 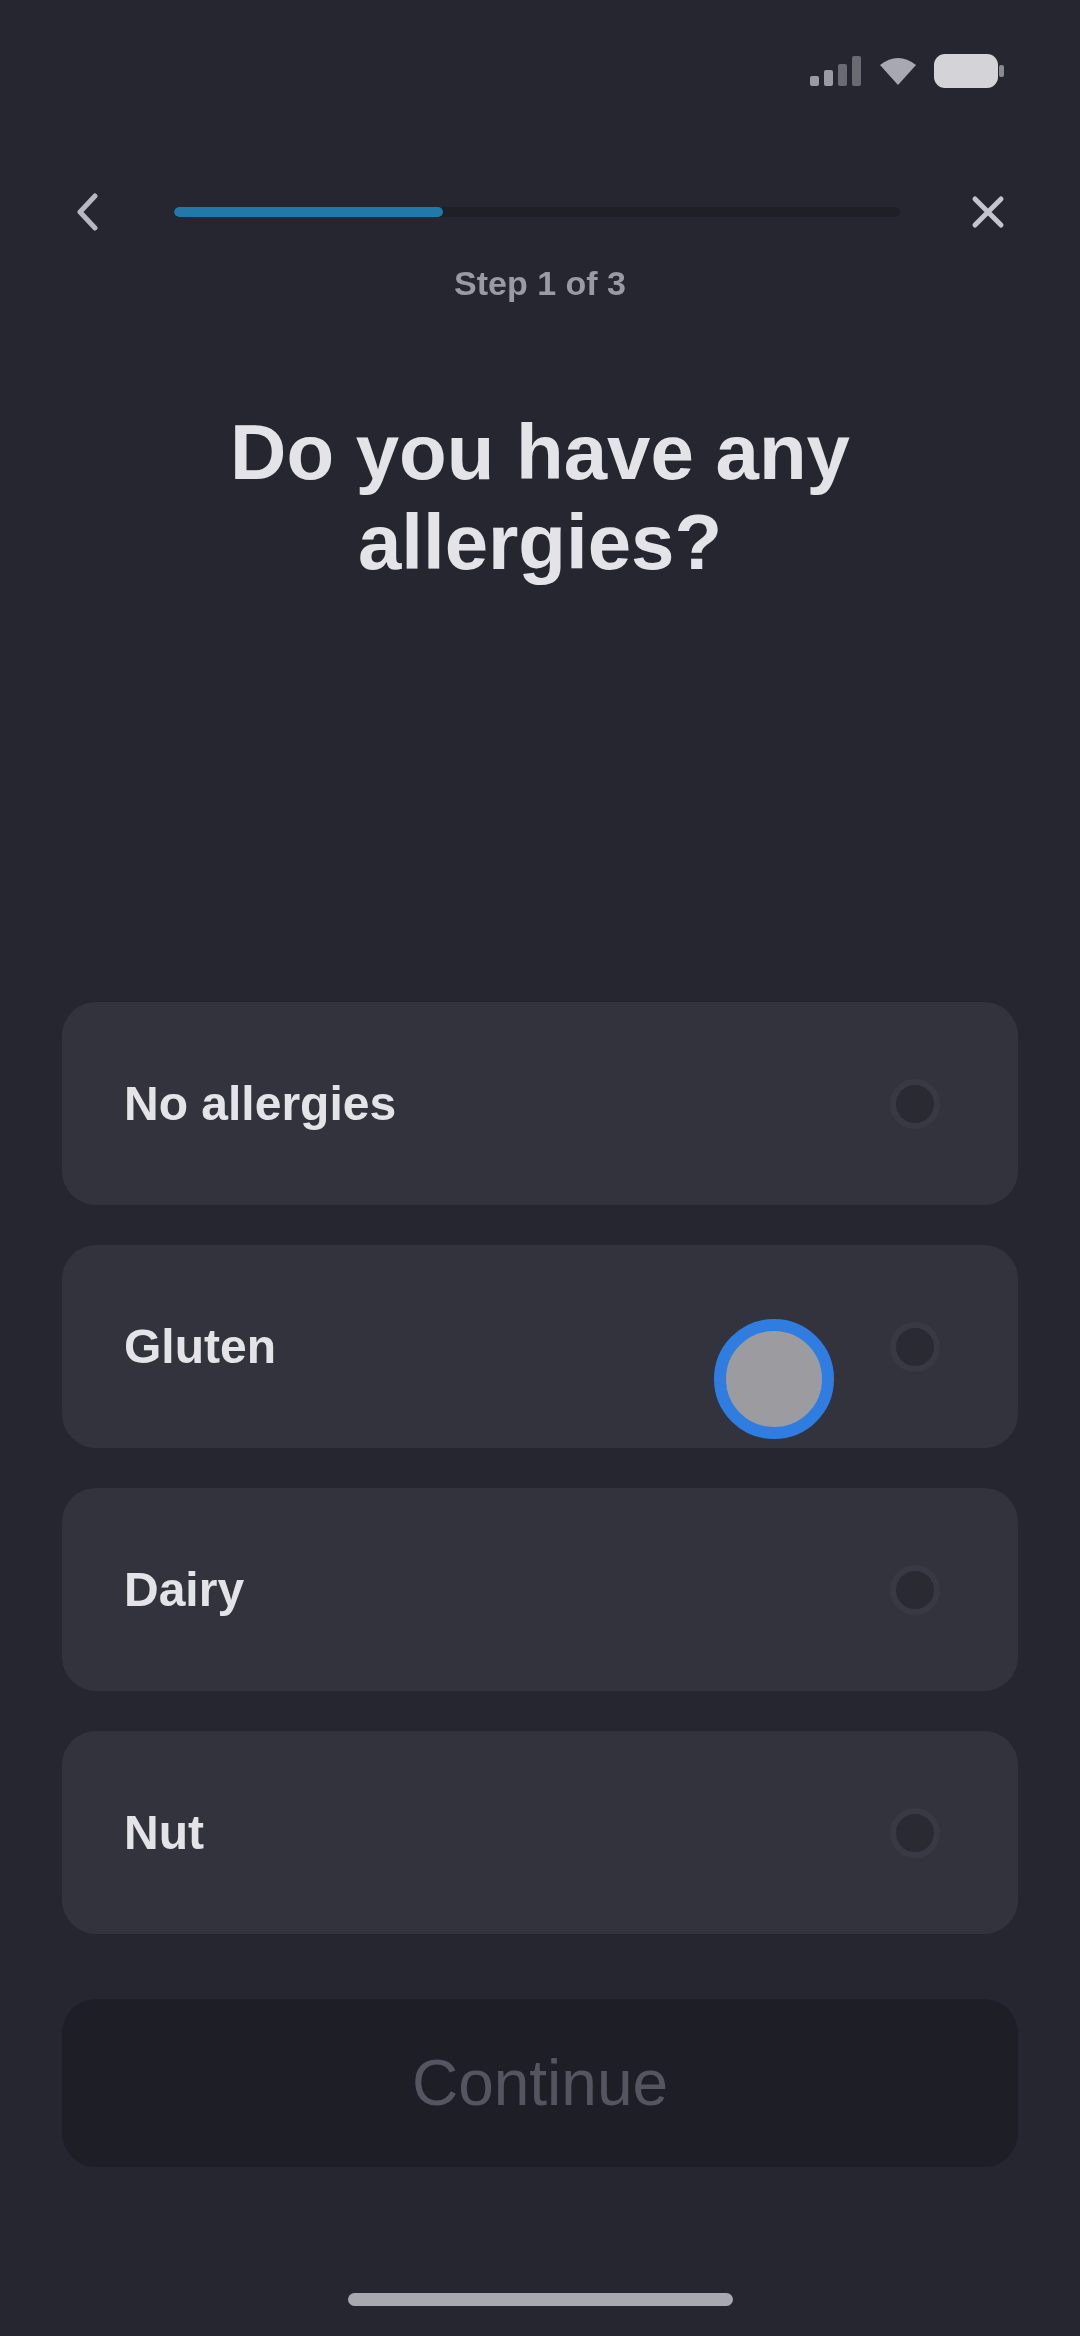 I want to click on wifi-icon, so click(x=898, y=71).